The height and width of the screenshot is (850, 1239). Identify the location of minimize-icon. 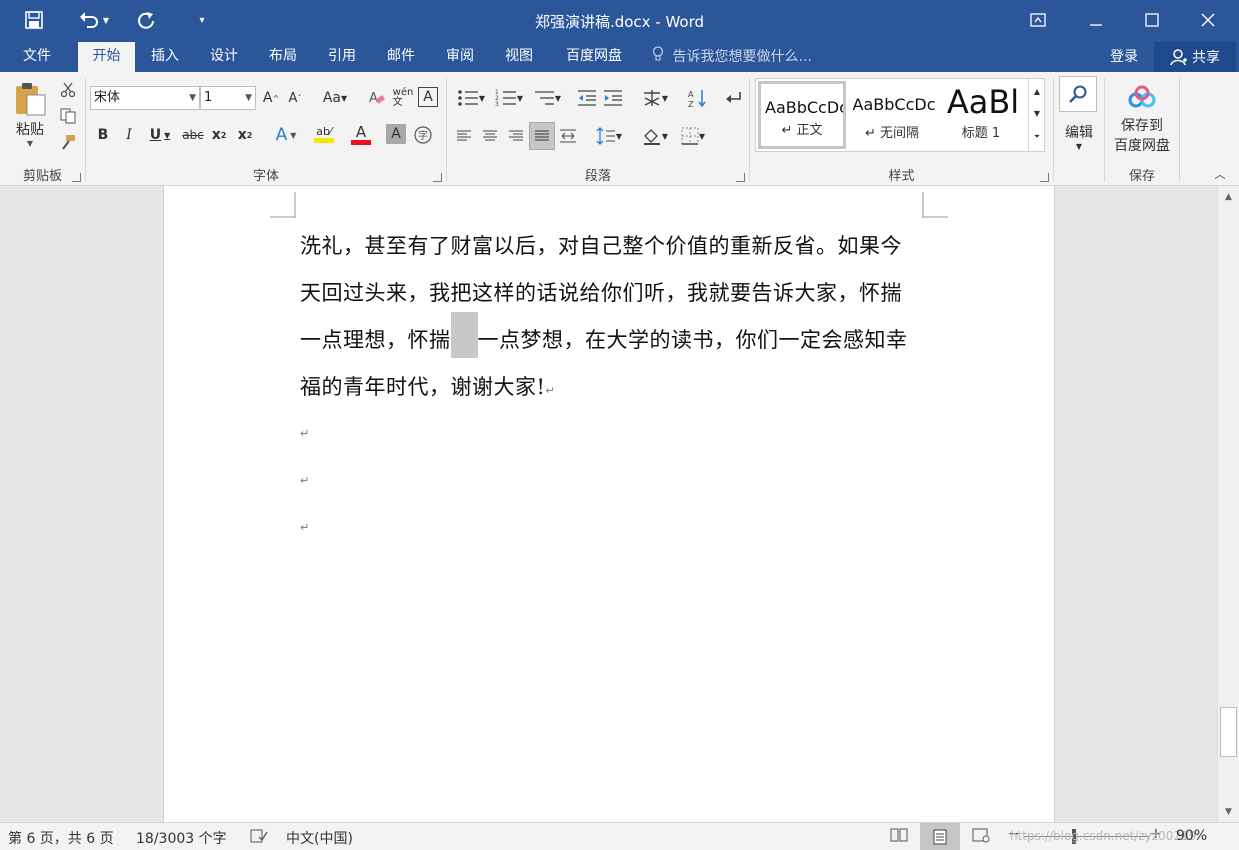
(1096, 20).